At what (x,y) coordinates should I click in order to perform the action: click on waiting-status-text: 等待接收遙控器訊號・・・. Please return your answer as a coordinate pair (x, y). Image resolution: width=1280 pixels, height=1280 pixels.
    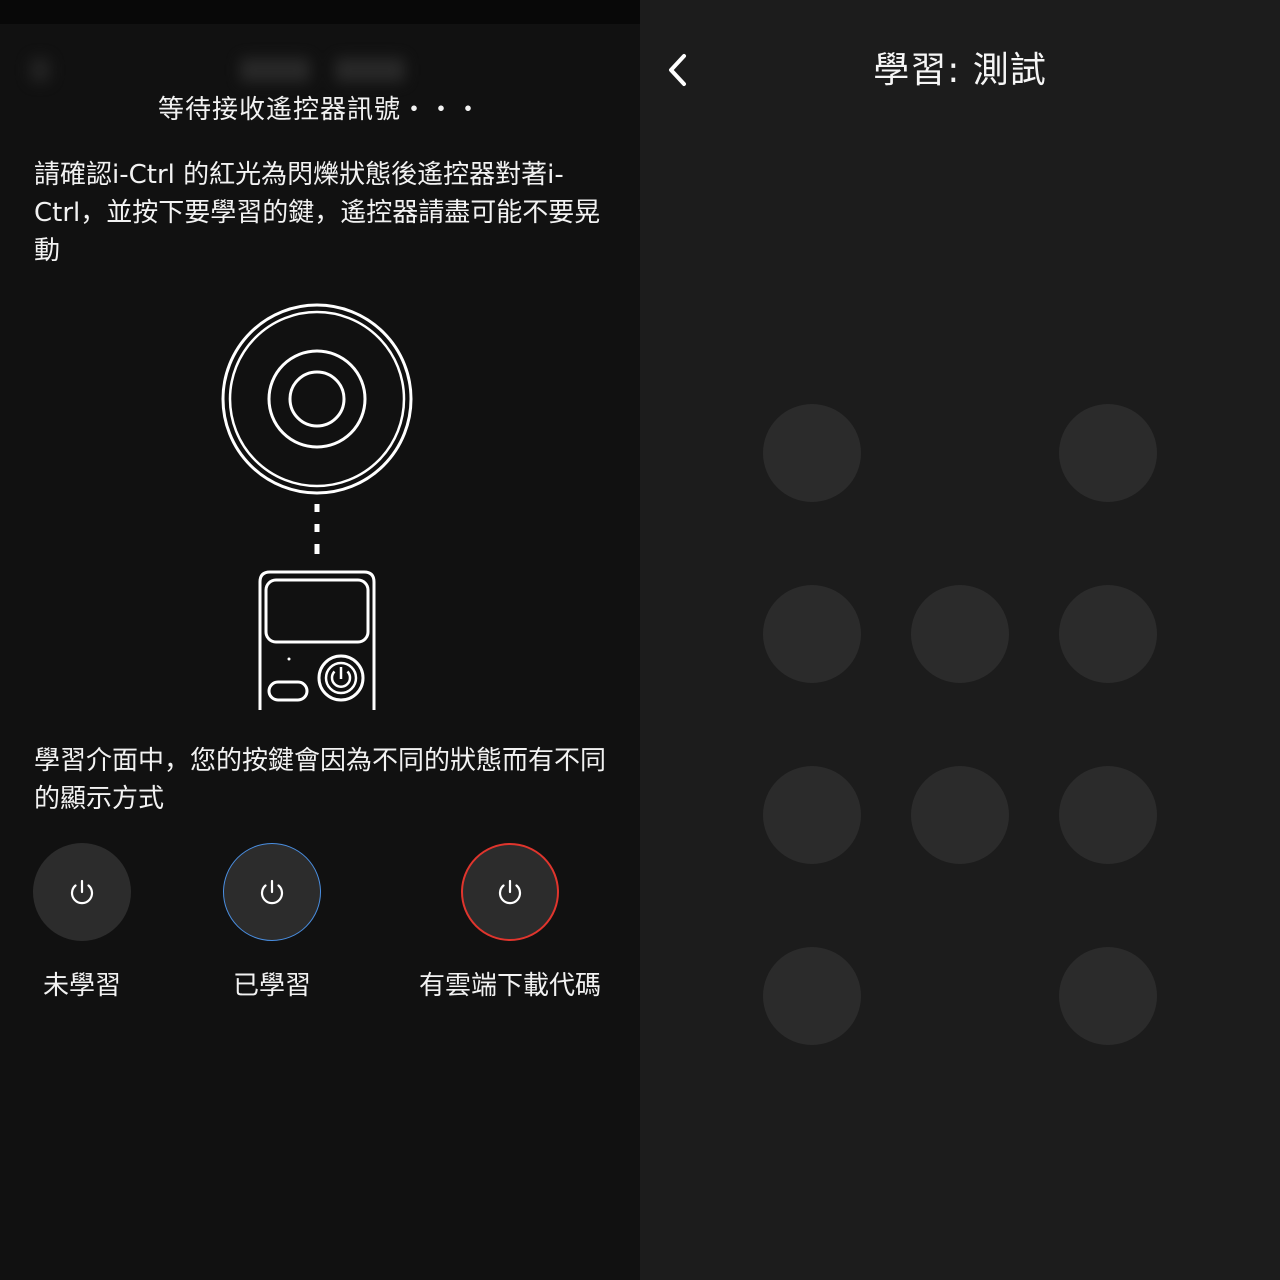
    Looking at the image, I should click on (319, 110).